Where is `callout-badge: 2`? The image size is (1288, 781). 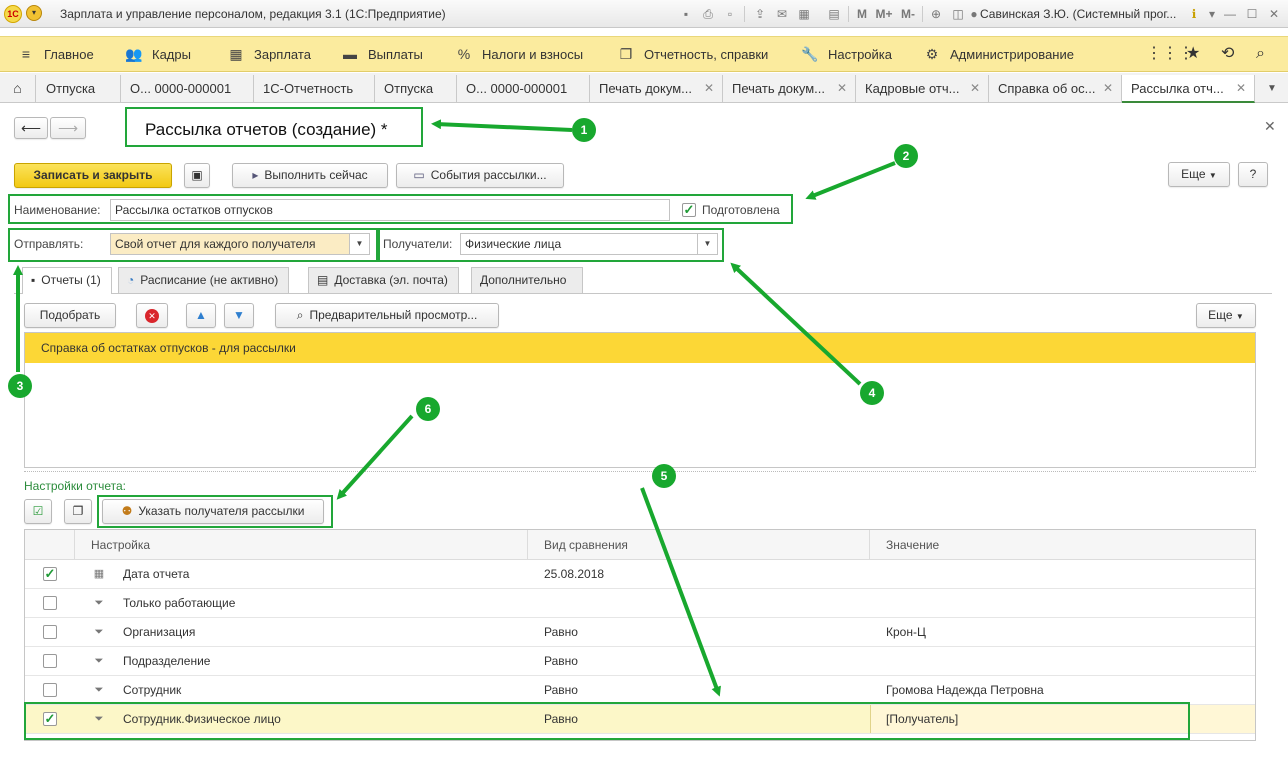
callout-badge: 2 is located at coordinates (906, 156).